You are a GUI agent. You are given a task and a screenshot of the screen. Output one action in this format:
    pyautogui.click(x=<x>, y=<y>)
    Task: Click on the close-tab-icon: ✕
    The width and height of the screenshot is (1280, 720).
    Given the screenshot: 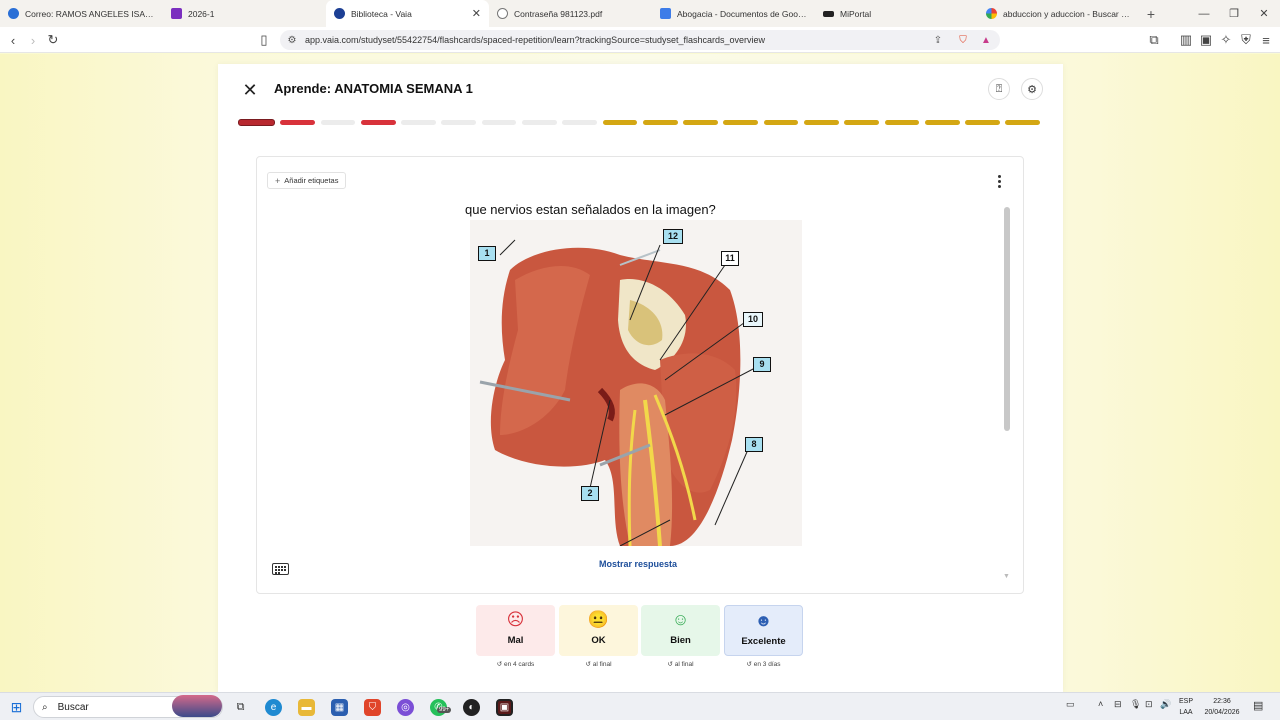 What is the action you would take?
    pyautogui.click(x=476, y=13)
    